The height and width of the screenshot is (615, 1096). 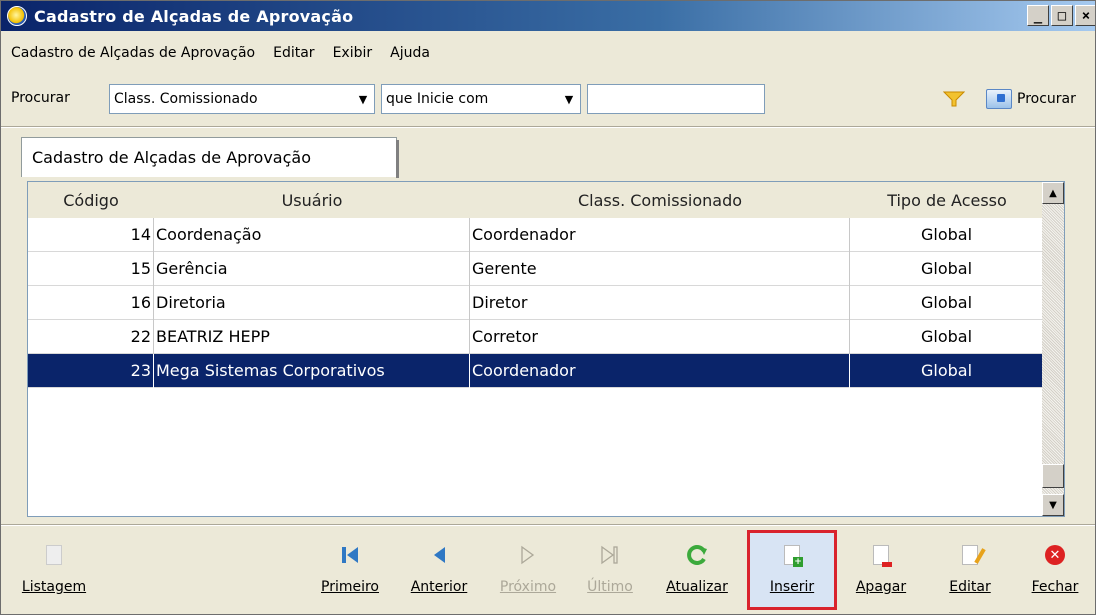 What do you see at coordinates (660, 337) in the screenshot?
I see `cell-class: Corretor` at bounding box center [660, 337].